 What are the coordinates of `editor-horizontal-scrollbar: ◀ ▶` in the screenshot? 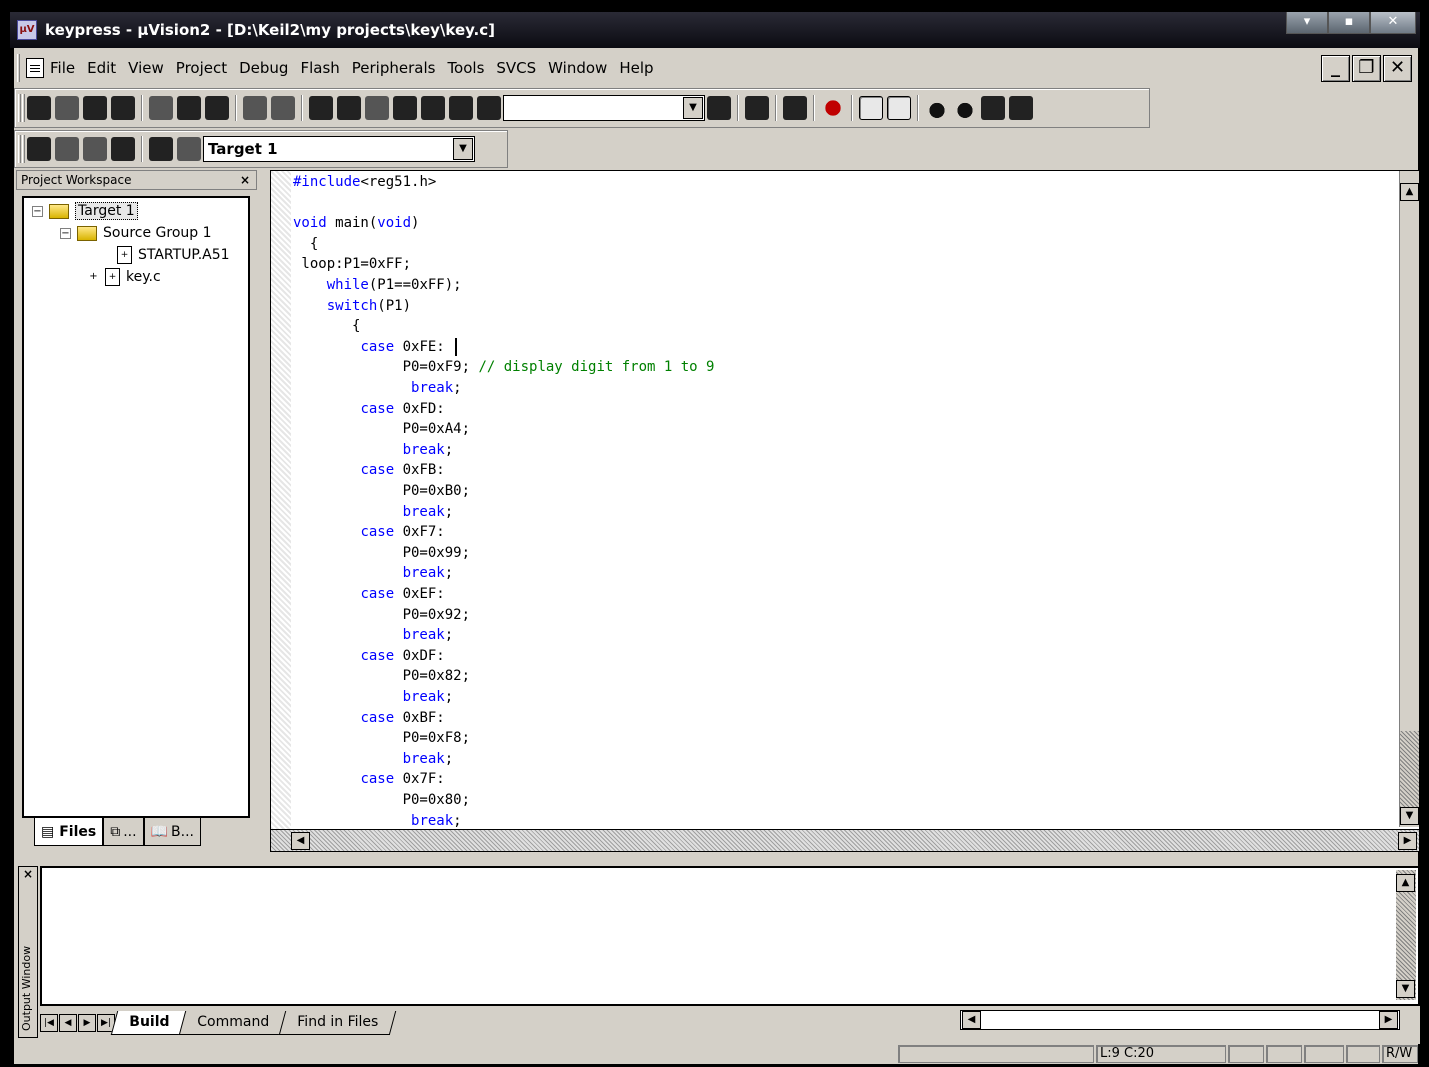 It's located at (845, 840).